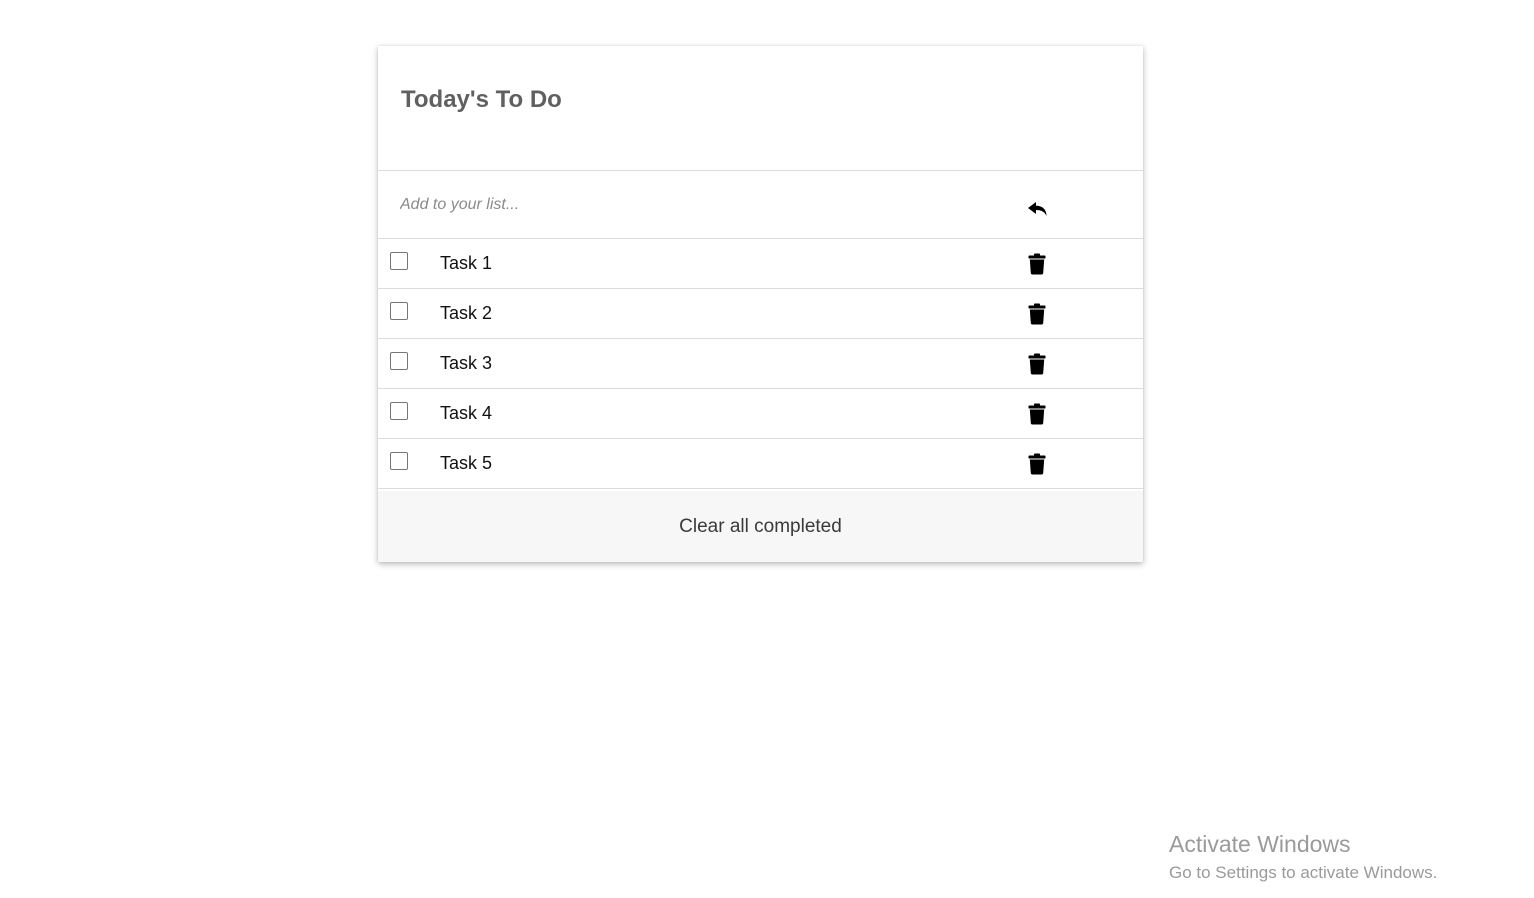 The height and width of the screenshot is (898, 1534). I want to click on add-task-input, so click(690, 205).